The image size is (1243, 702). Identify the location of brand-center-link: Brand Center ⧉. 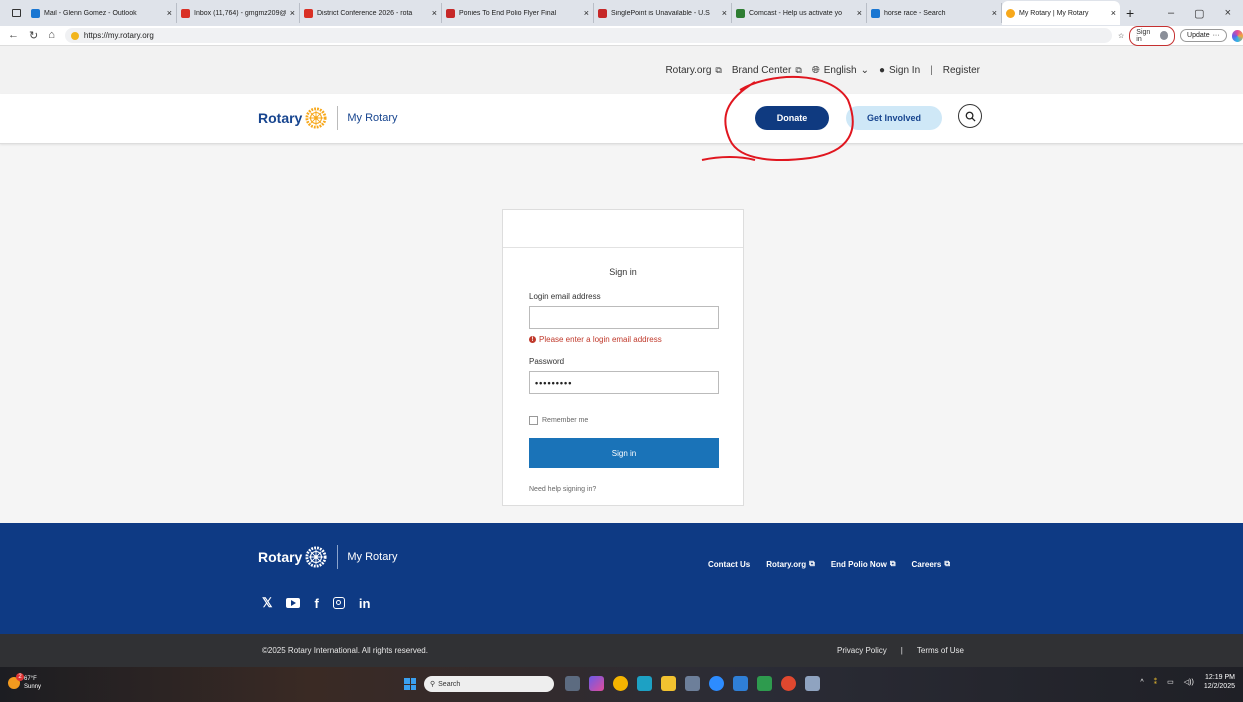
(767, 70).